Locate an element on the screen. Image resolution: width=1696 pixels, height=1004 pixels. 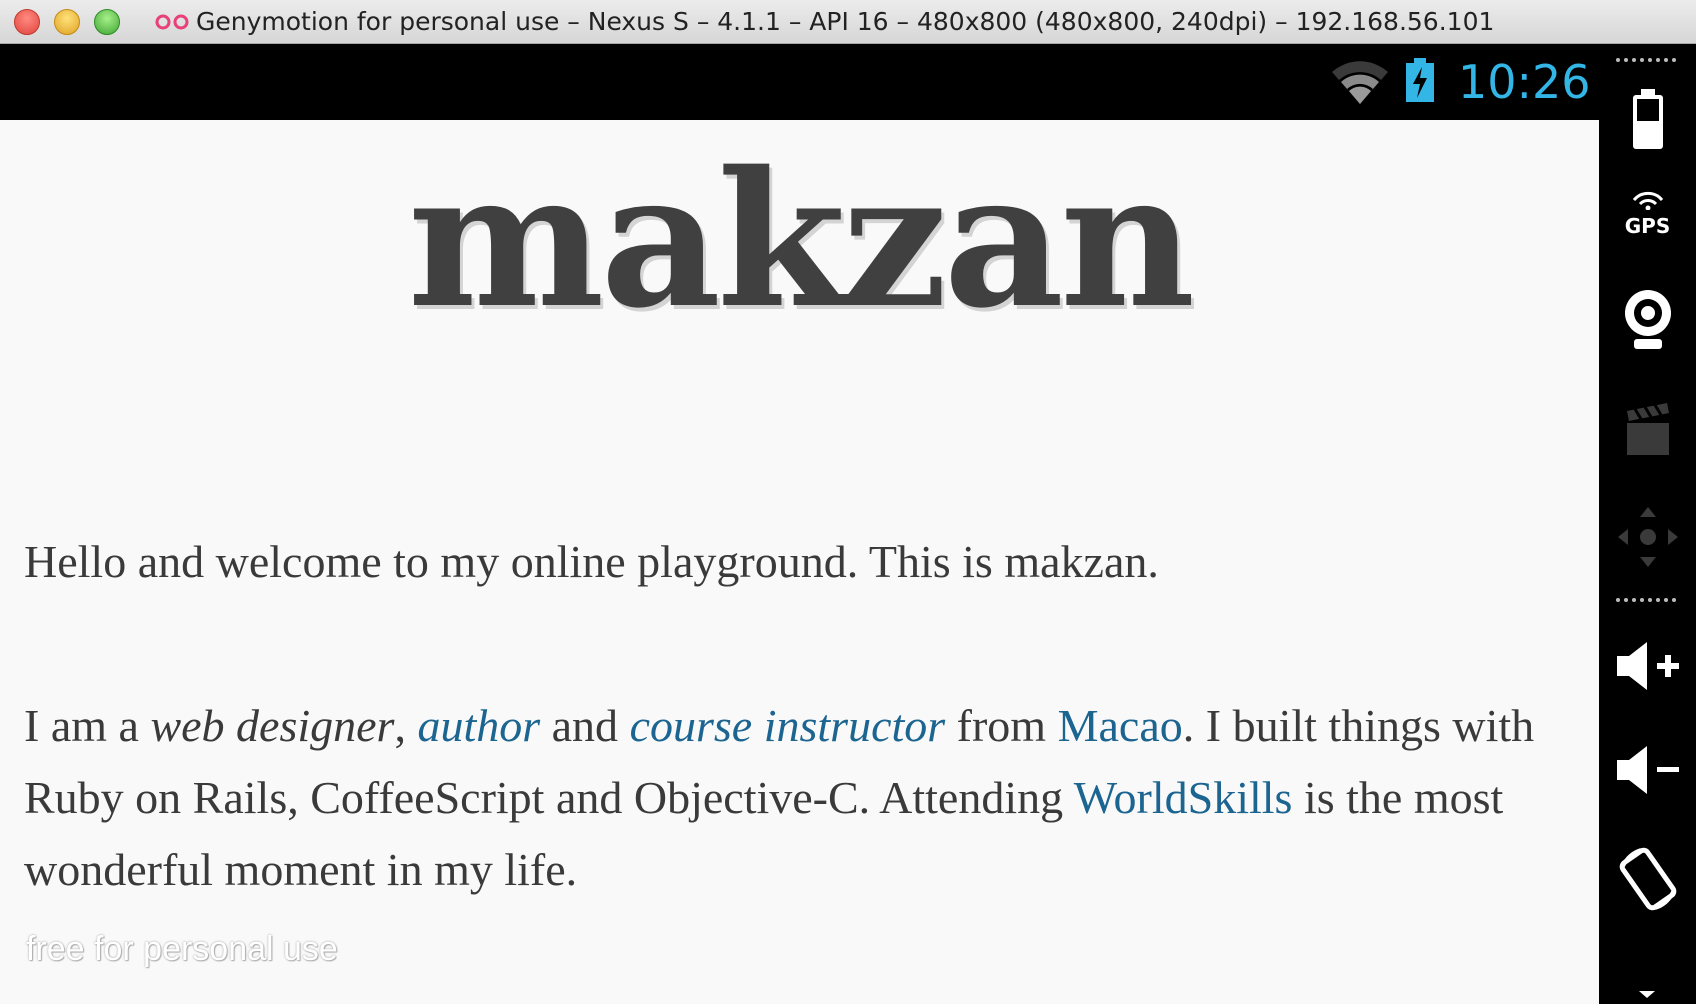
battery-icon is located at coordinates (1647, 119).